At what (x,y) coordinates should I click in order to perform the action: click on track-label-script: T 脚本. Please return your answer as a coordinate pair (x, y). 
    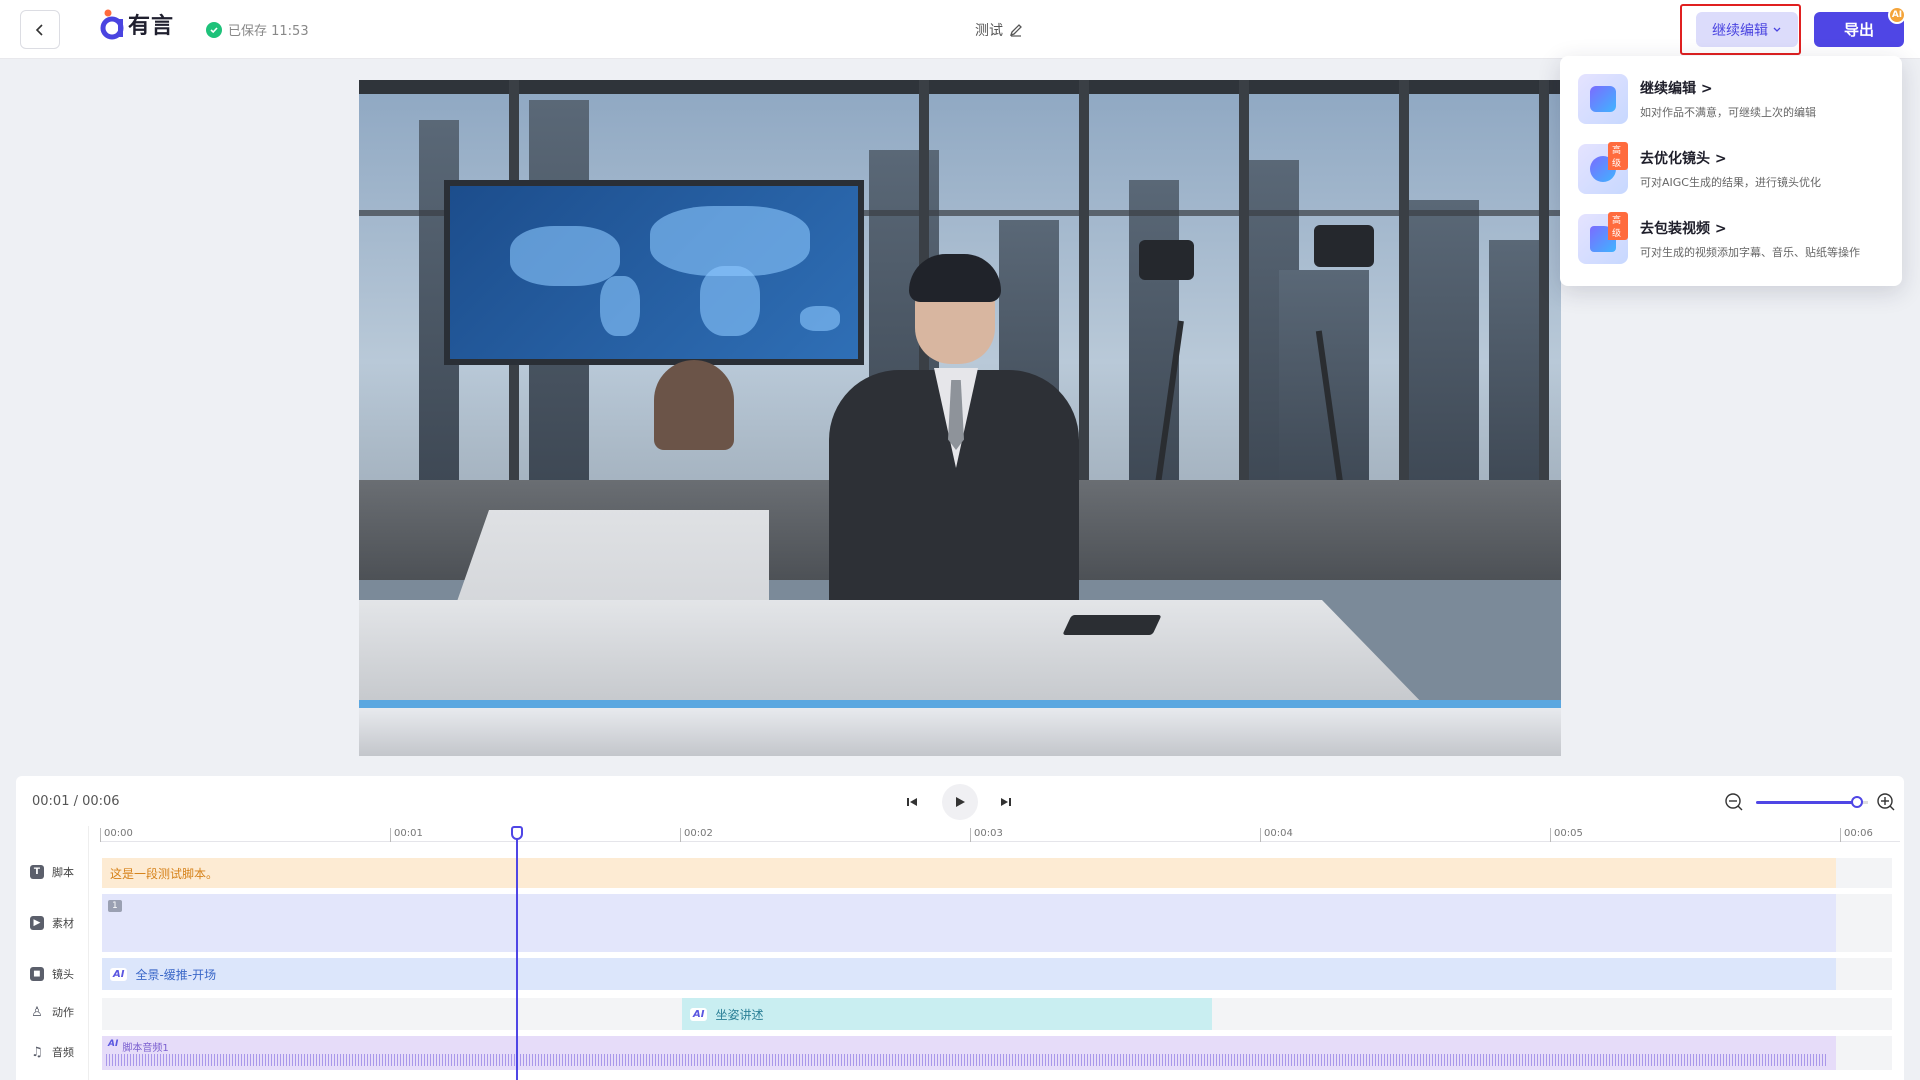
    Looking at the image, I should click on (52, 872).